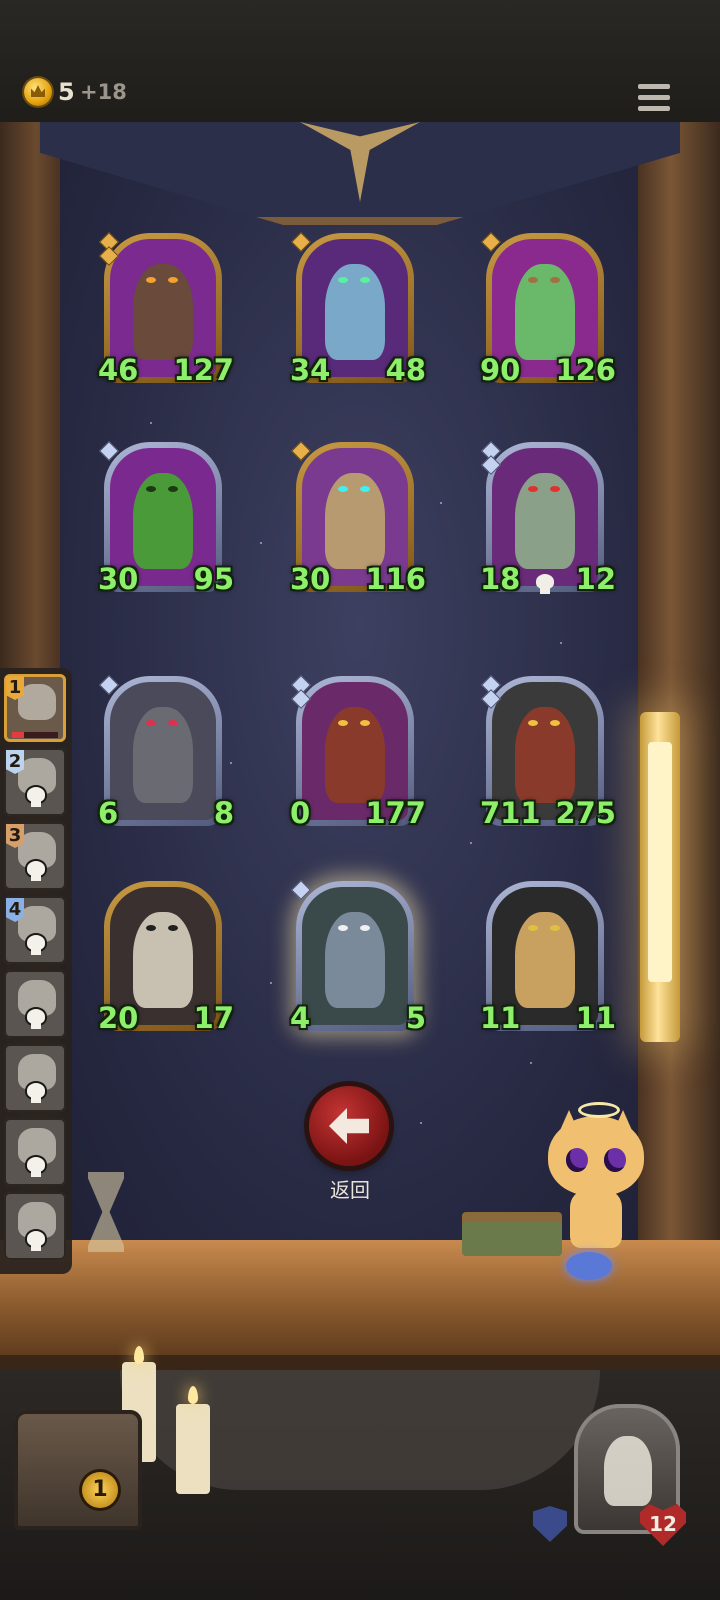 The height and width of the screenshot is (1600, 720). I want to click on back-button, so click(349, 1126).